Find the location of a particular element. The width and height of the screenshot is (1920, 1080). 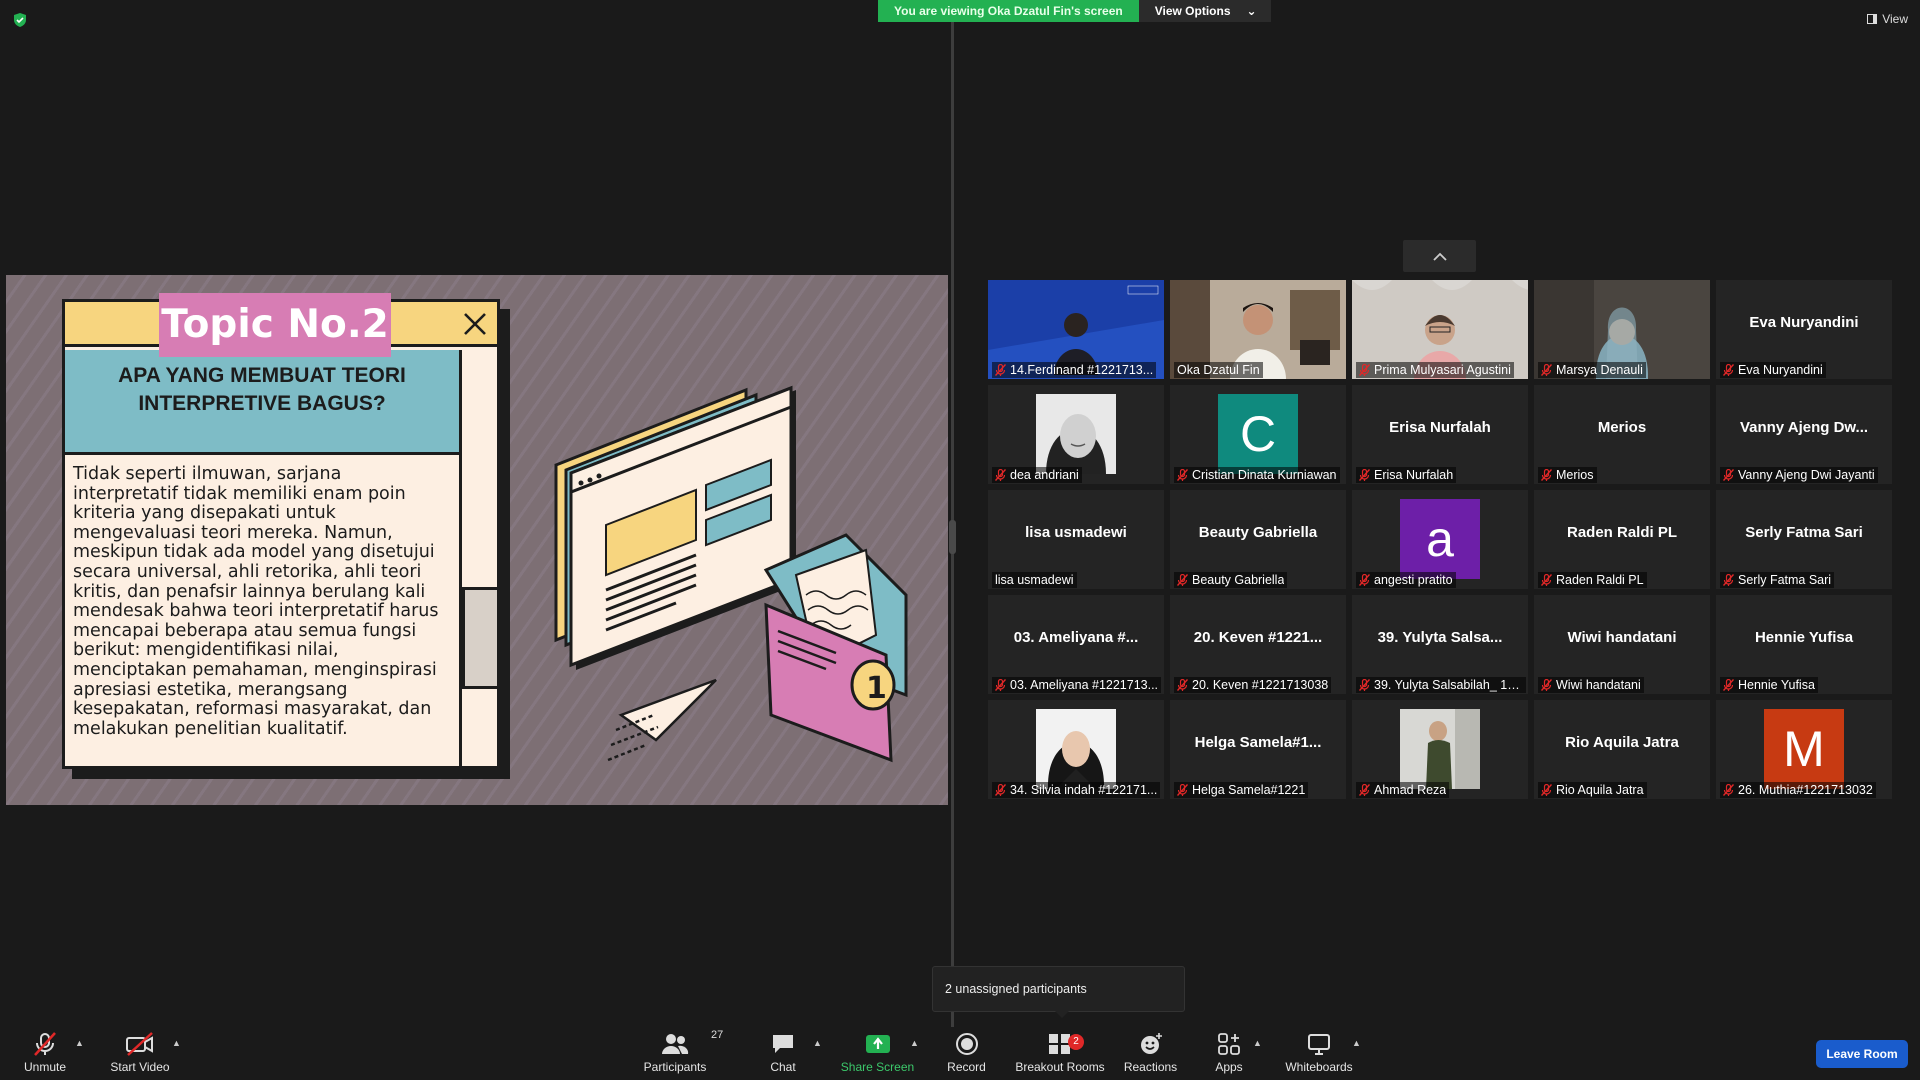

participant-name: Vanny Ajeng Dwi Jayanti is located at coordinates (1806, 475).